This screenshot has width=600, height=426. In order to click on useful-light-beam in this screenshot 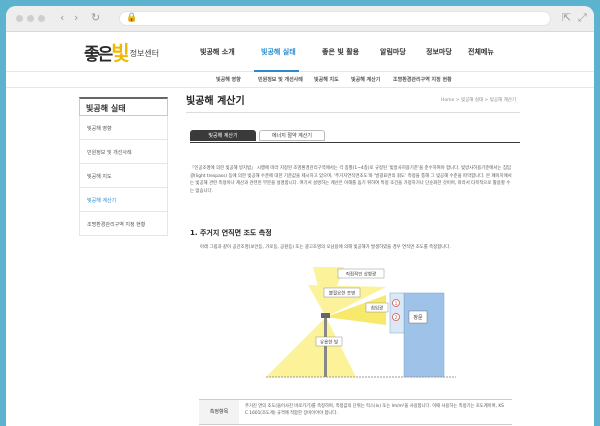, I will do `click(311, 347)`.